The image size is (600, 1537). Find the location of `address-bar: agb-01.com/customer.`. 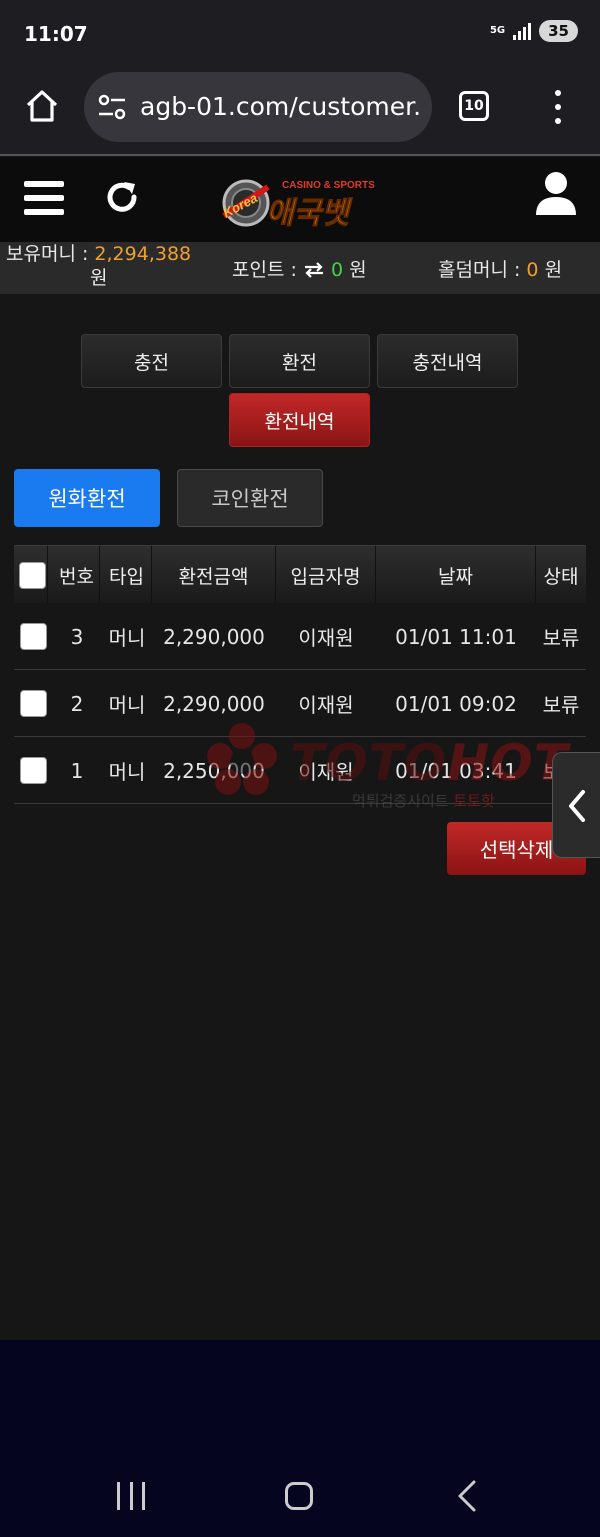

address-bar: agb-01.com/customer. is located at coordinates (258, 107).